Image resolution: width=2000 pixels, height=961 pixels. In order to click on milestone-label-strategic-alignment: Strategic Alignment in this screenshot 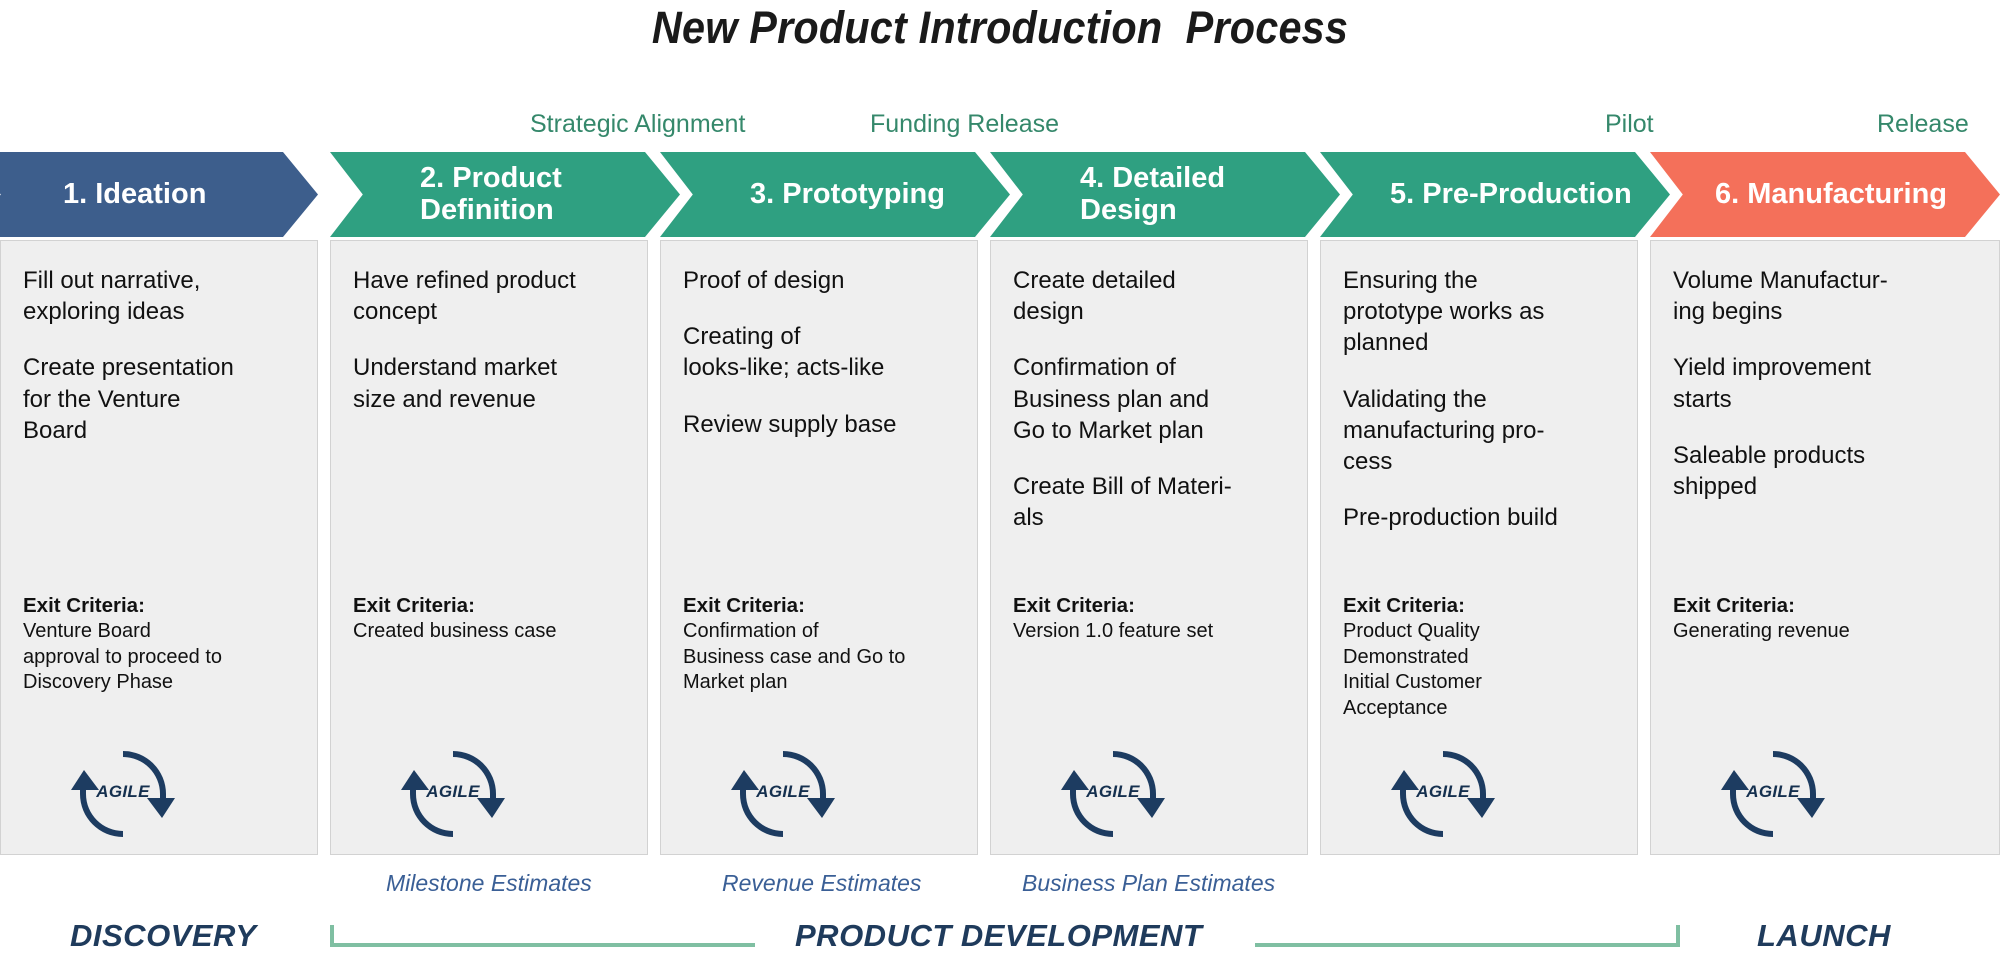, I will do `click(638, 124)`.